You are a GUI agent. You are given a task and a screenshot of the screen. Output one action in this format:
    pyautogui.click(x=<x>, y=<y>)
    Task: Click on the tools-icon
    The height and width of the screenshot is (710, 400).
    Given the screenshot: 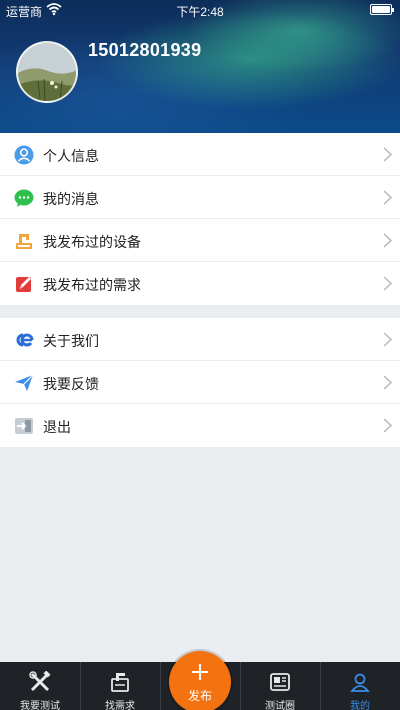 What is the action you would take?
    pyautogui.click(x=40, y=681)
    